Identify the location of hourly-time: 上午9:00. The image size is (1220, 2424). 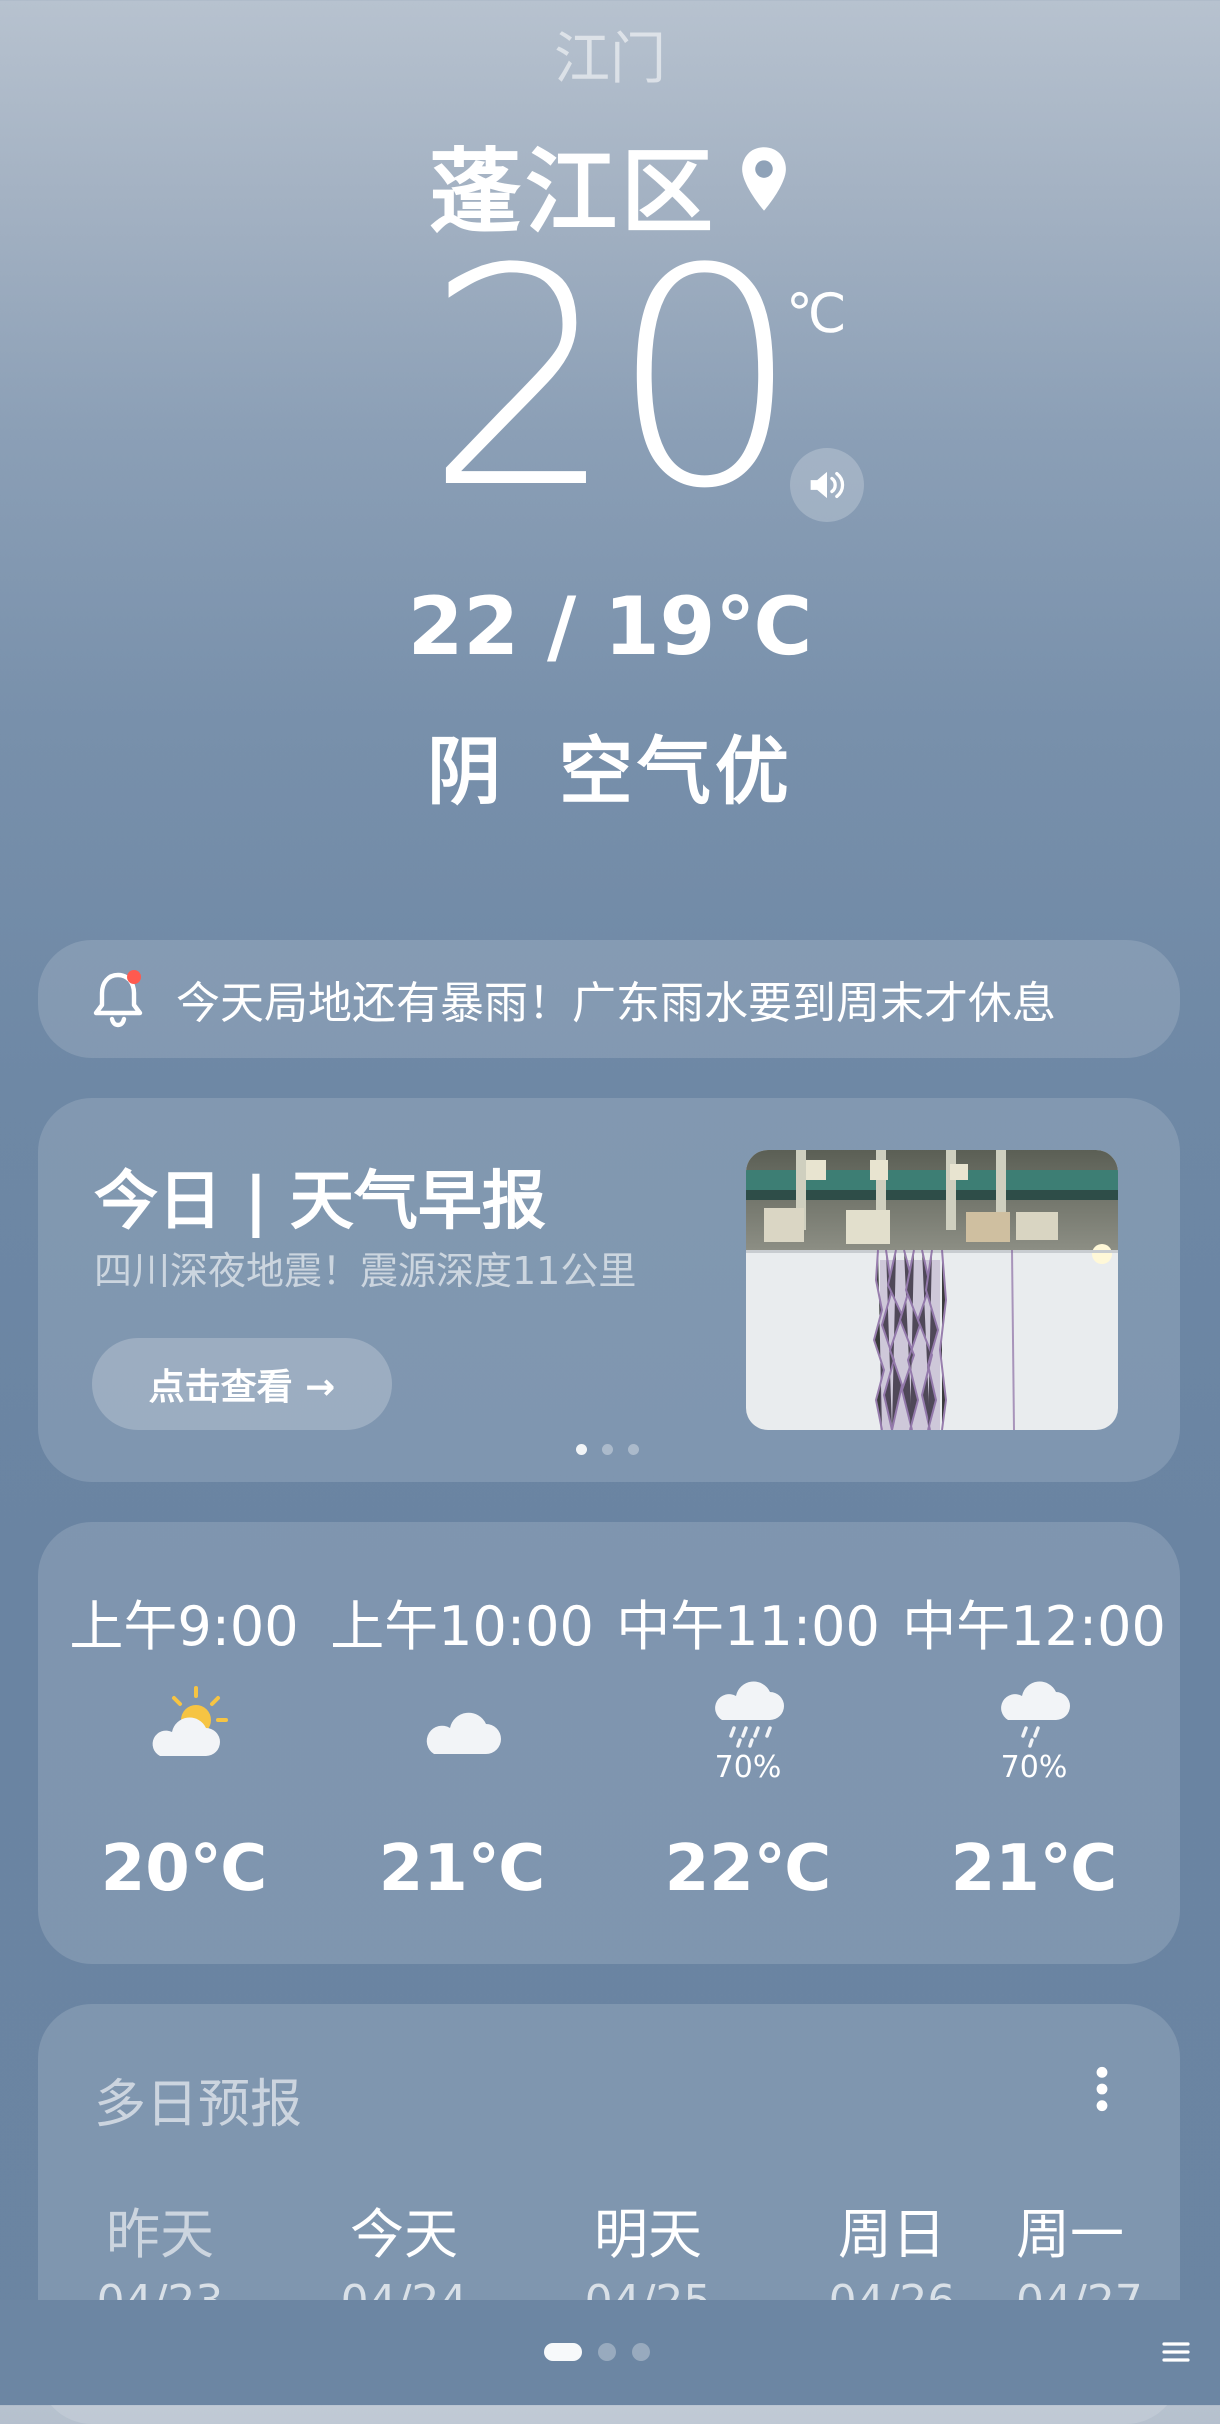
(184, 1626).